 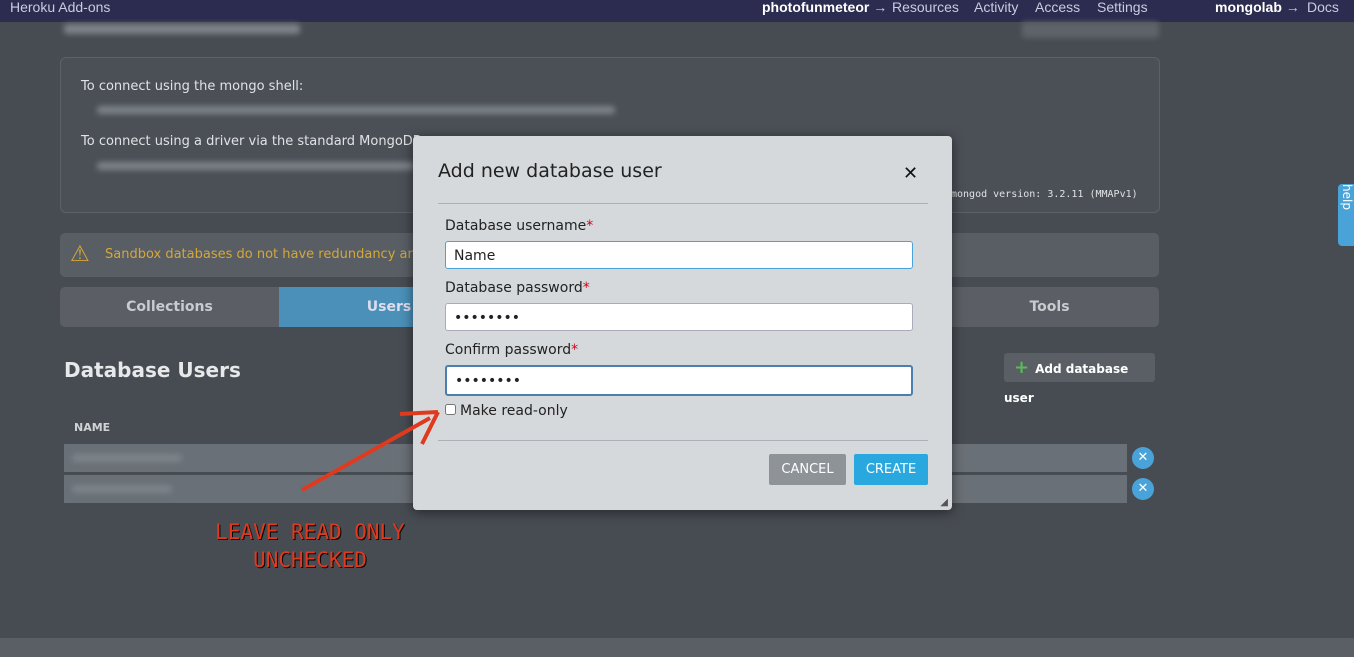 I want to click on addon-link: mongolab →, so click(x=1257, y=7).